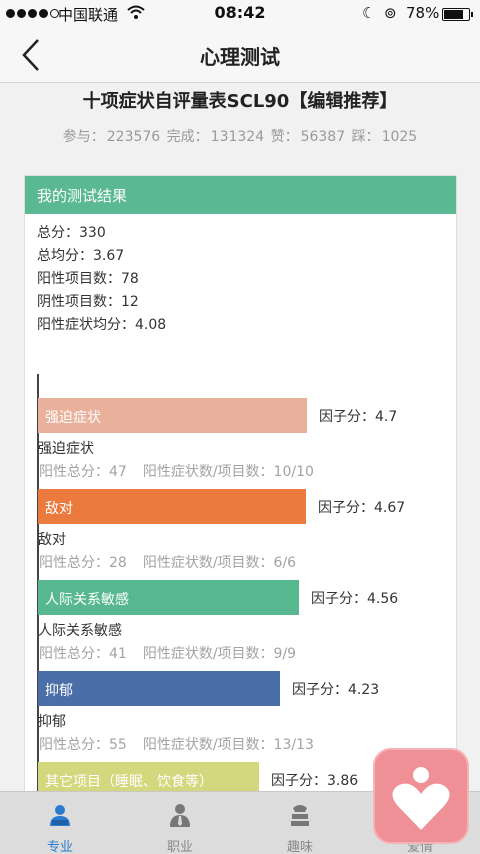  I want to click on completed-count: 131324, so click(237, 137).